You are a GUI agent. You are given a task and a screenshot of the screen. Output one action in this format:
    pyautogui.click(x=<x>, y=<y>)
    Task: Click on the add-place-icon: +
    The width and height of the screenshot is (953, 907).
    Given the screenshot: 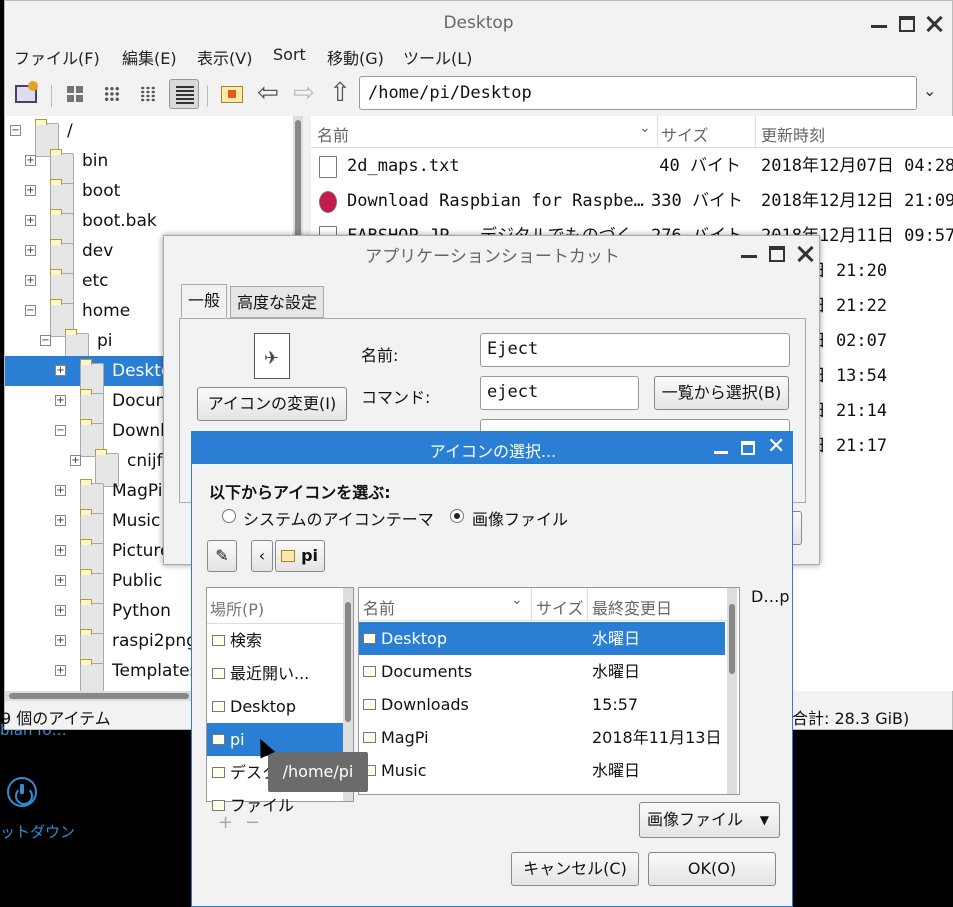 What is the action you would take?
    pyautogui.click(x=225, y=822)
    